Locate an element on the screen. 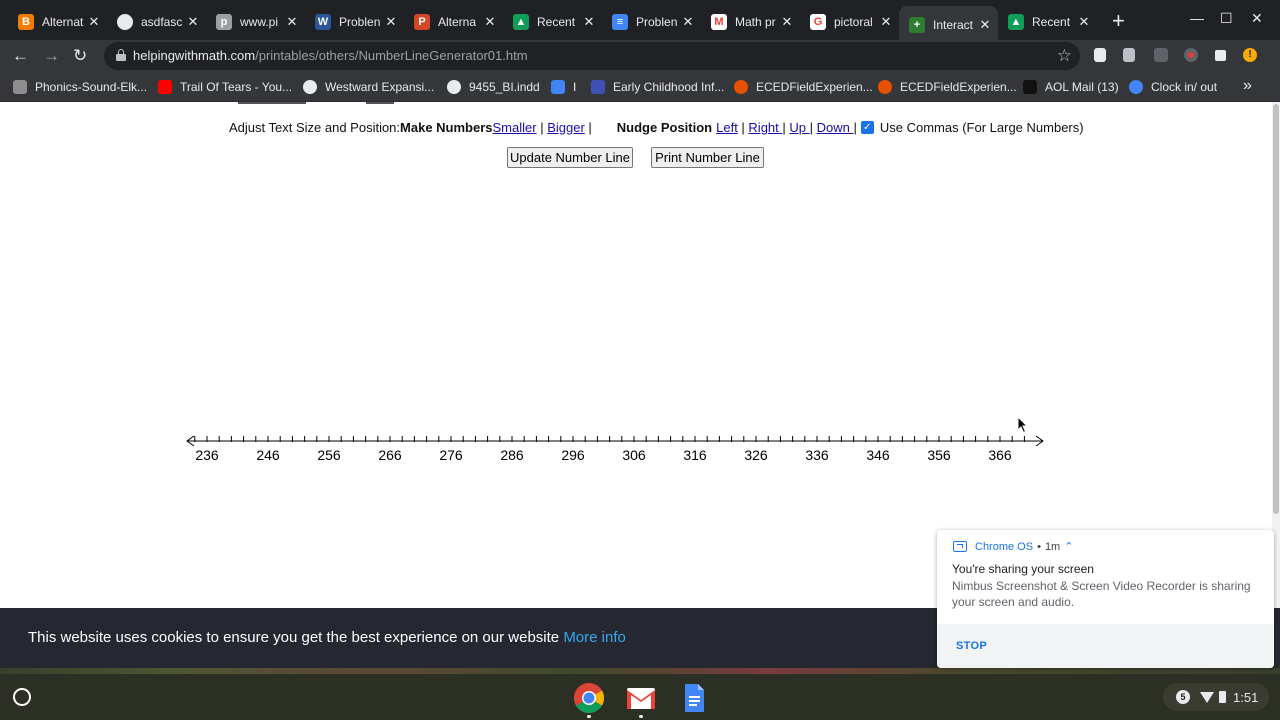  browser-tab: + Interact ✕ is located at coordinates (948, 25).